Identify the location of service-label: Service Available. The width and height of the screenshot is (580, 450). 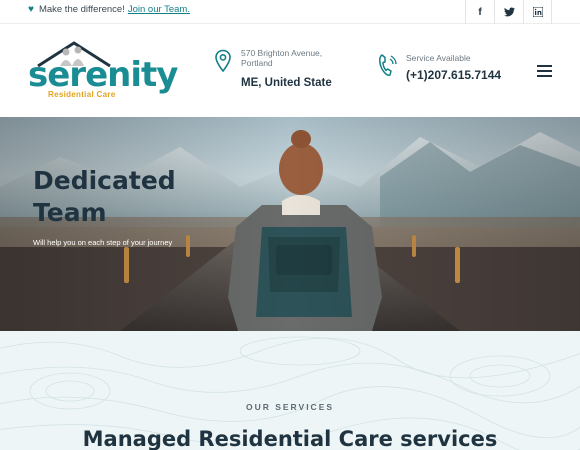
(438, 58).